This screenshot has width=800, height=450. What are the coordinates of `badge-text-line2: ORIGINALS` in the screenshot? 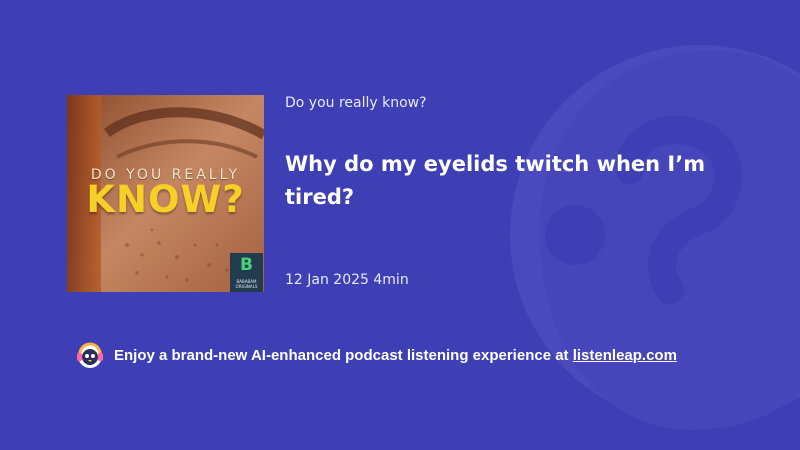 It's located at (246, 286).